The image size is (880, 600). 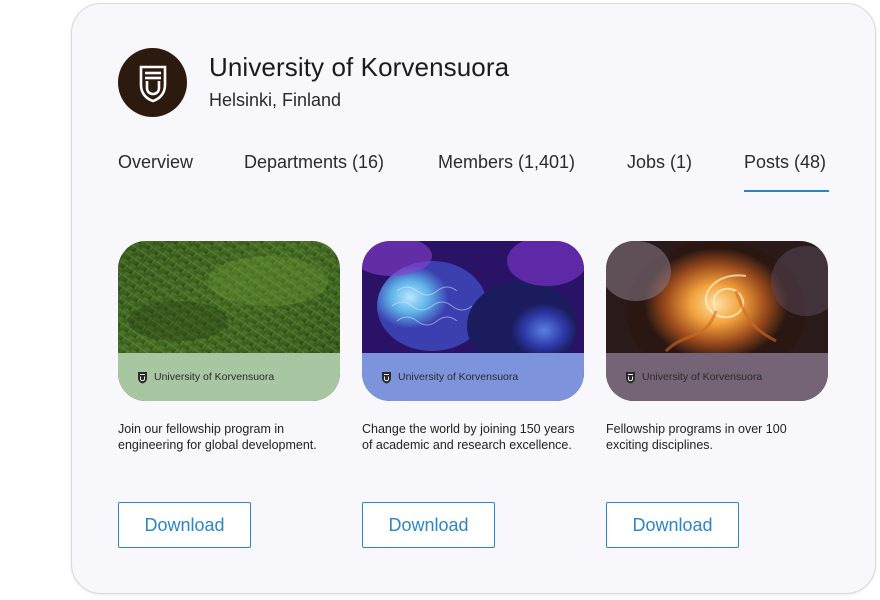 What do you see at coordinates (717, 321) in the screenshot?
I see `post-image-fire: University of Korvensuora` at bounding box center [717, 321].